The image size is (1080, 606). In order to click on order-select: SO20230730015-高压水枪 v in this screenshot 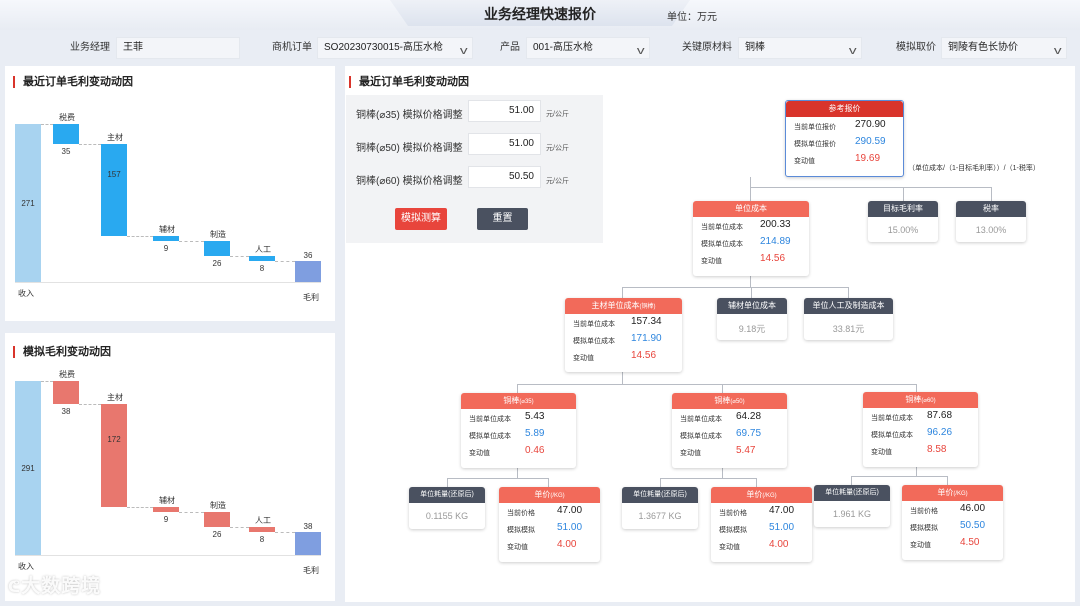, I will do `click(395, 48)`.